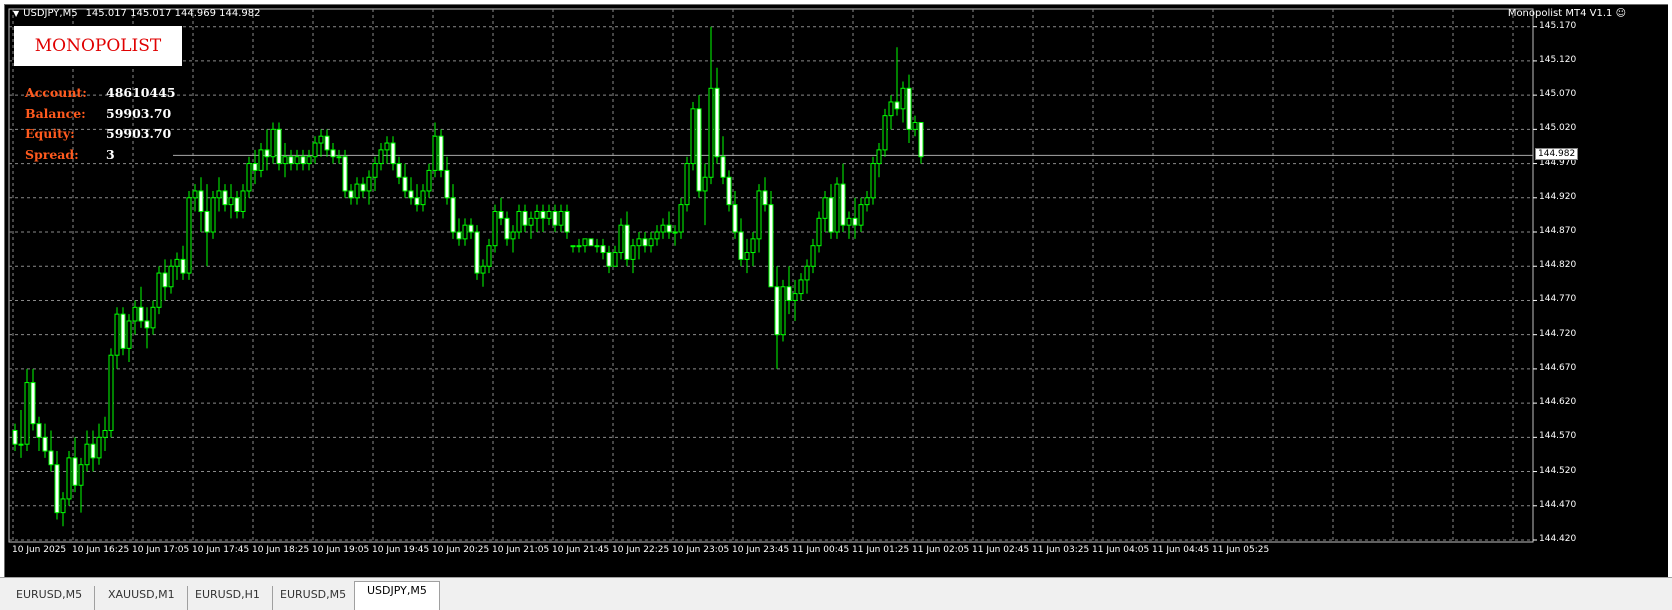 The image size is (1672, 610). What do you see at coordinates (221, 550) in the screenshot?
I see `time-tick-label: 10 Jun 17:45` at bounding box center [221, 550].